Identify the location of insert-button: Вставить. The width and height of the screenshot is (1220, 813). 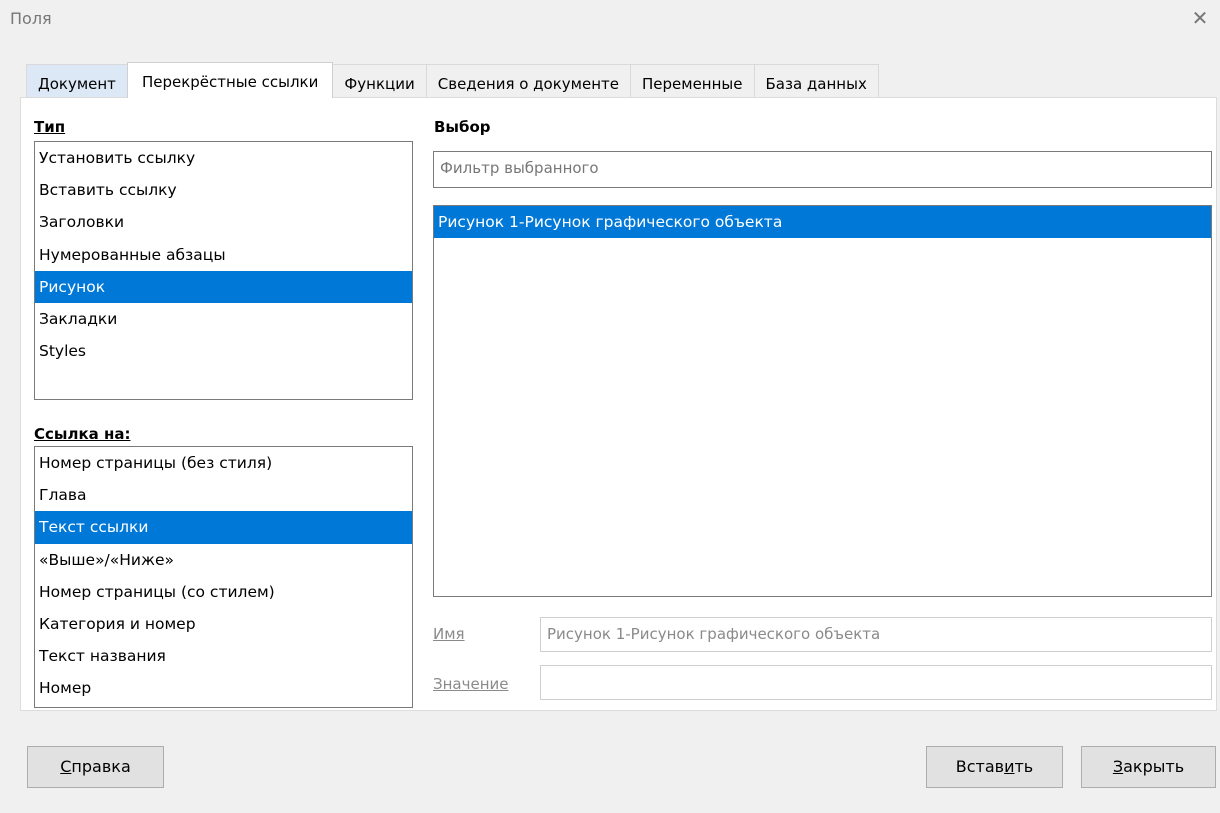
(994, 767).